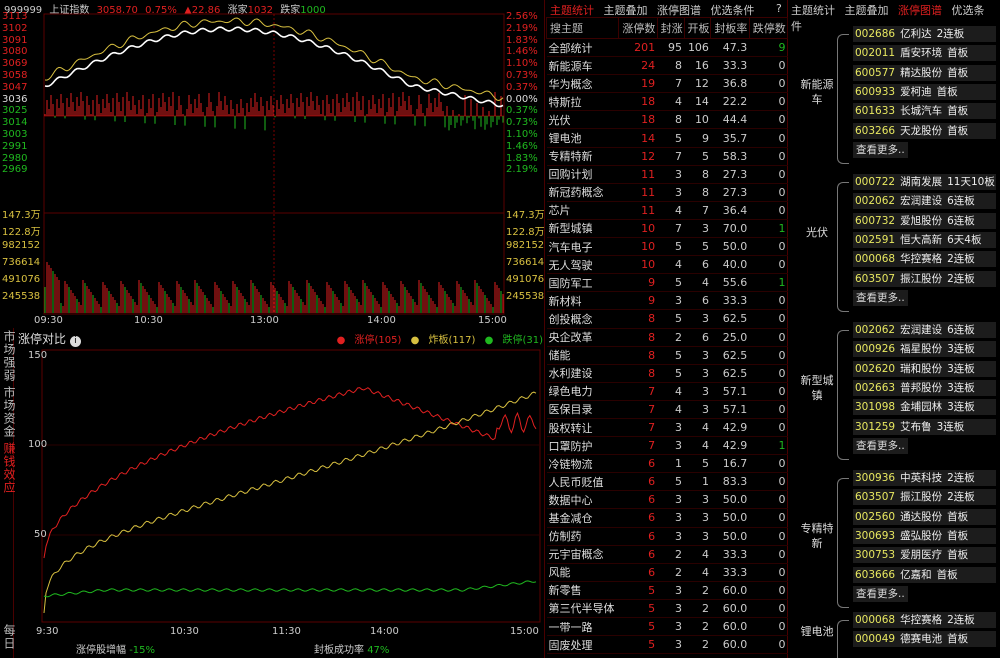 This screenshot has height=658, width=1000. Describe the element at coordinates (679, 10) in the screenshot. I see `tab-limit-map: 涨停图谱` at that location.